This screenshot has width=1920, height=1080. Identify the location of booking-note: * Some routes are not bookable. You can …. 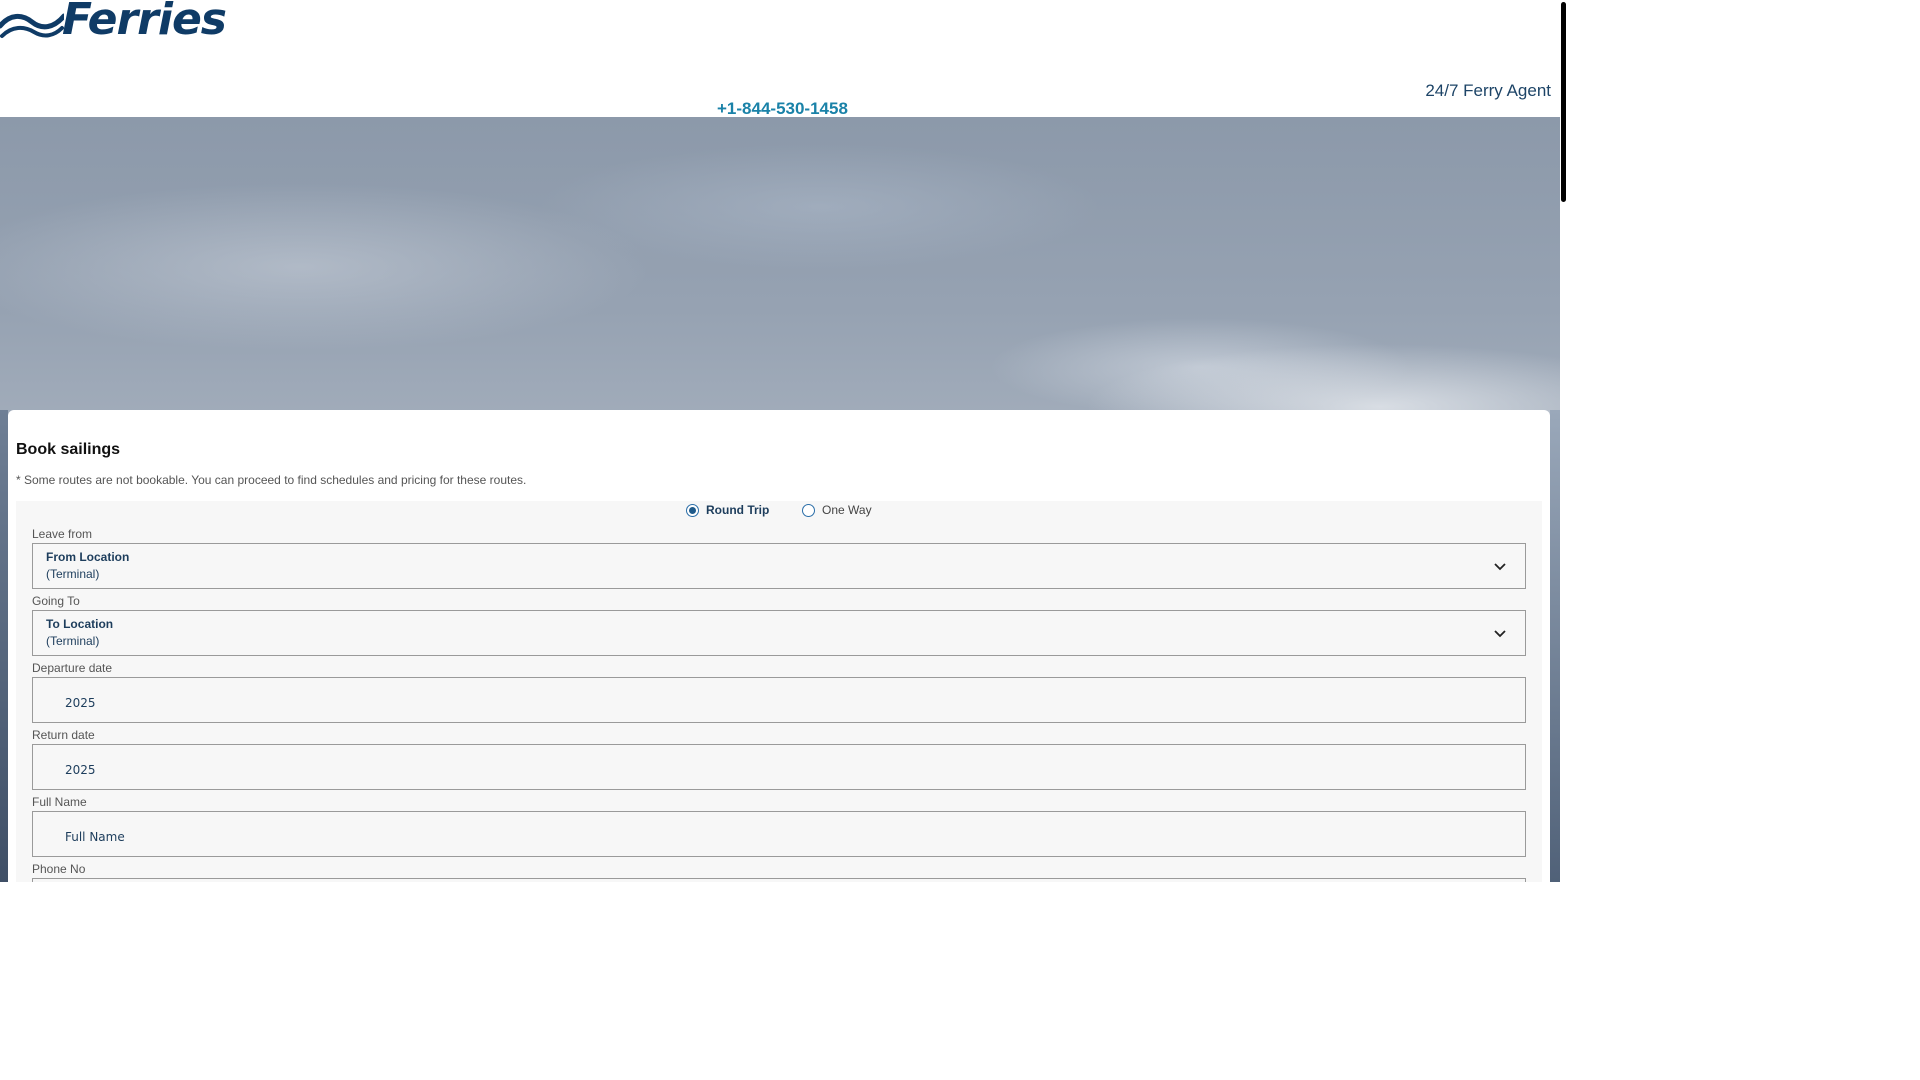
(271, 480).